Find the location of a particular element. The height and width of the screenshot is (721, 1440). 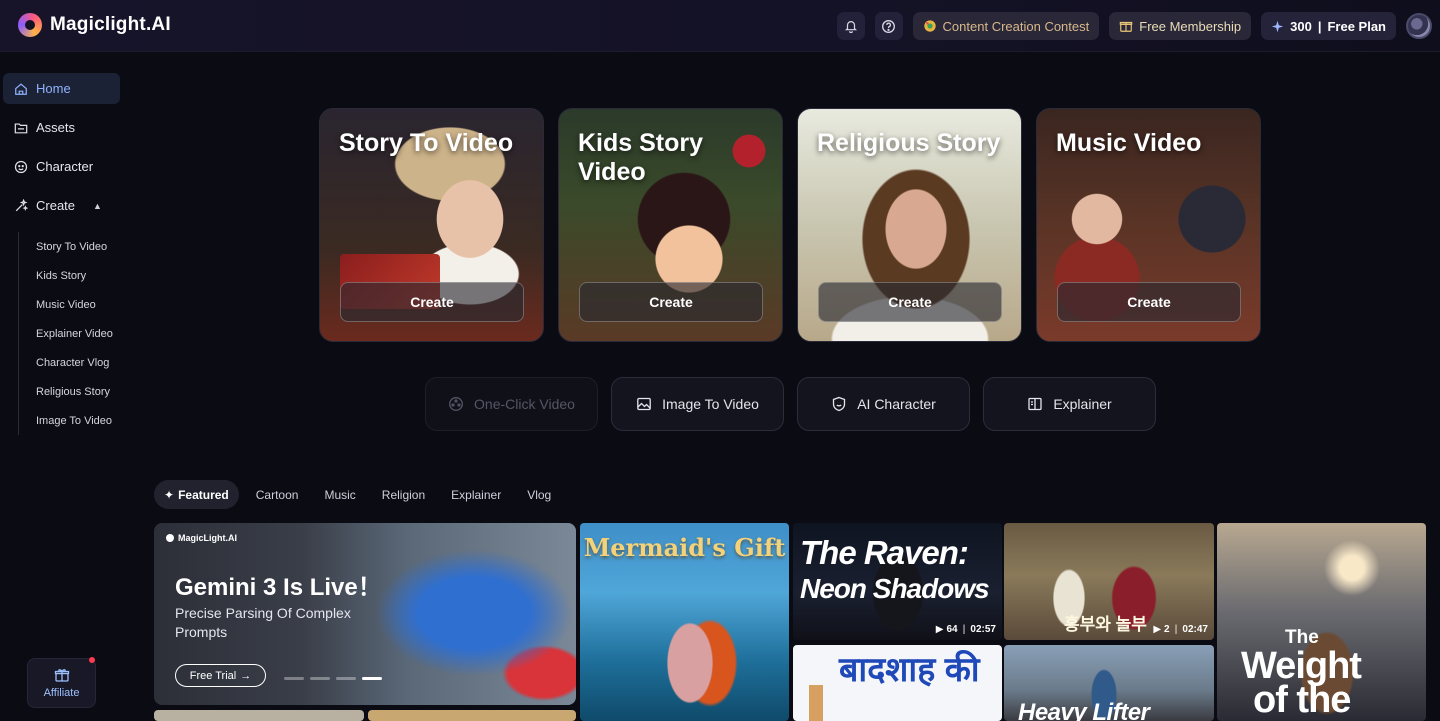

ai-character-button: AI Character is located at coordinates (883, 404).